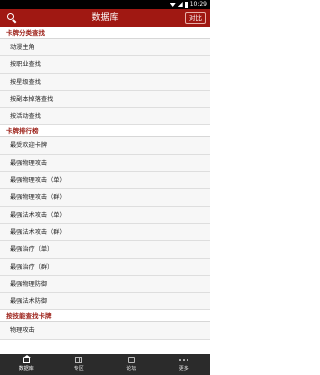 This screenshot has height=375, width=320. I want to click on book-icon, so click(79, 360).